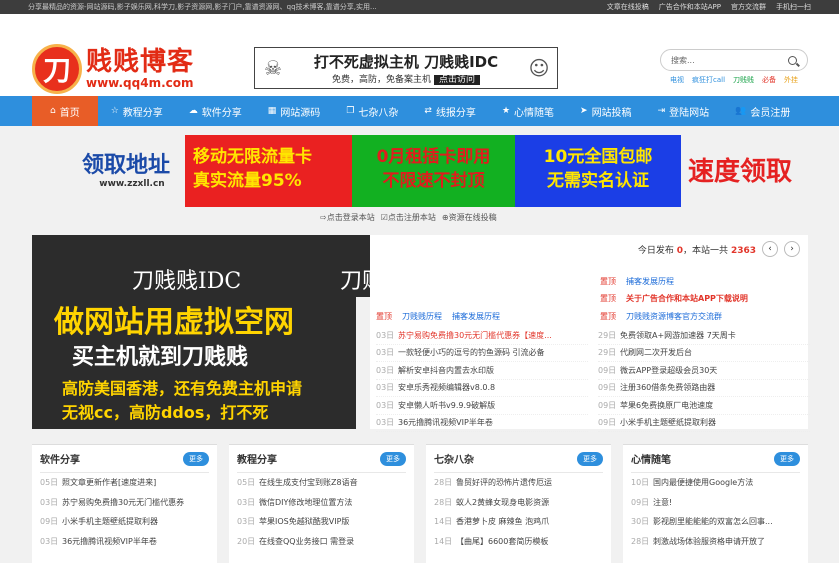 The width and height of the screenshot is (839, 563). What do you see at coordinates (469, 217) in the screenshot?
I see `submit-link: ⊕资源在线投稿` at bounding box center [469, 217].